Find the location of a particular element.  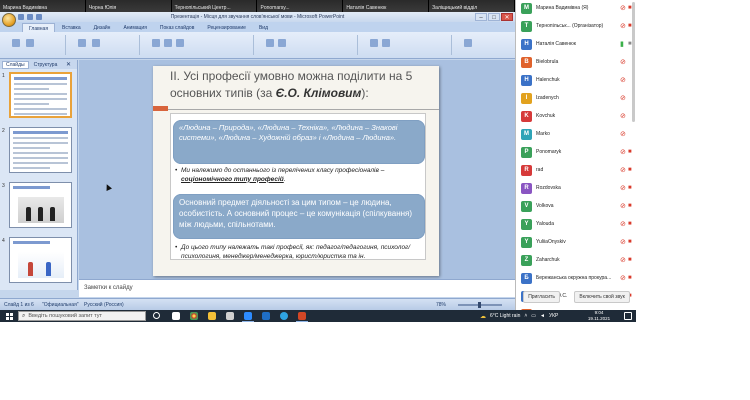

tab-review: Рецензирование is located at coordinates (226, 27).